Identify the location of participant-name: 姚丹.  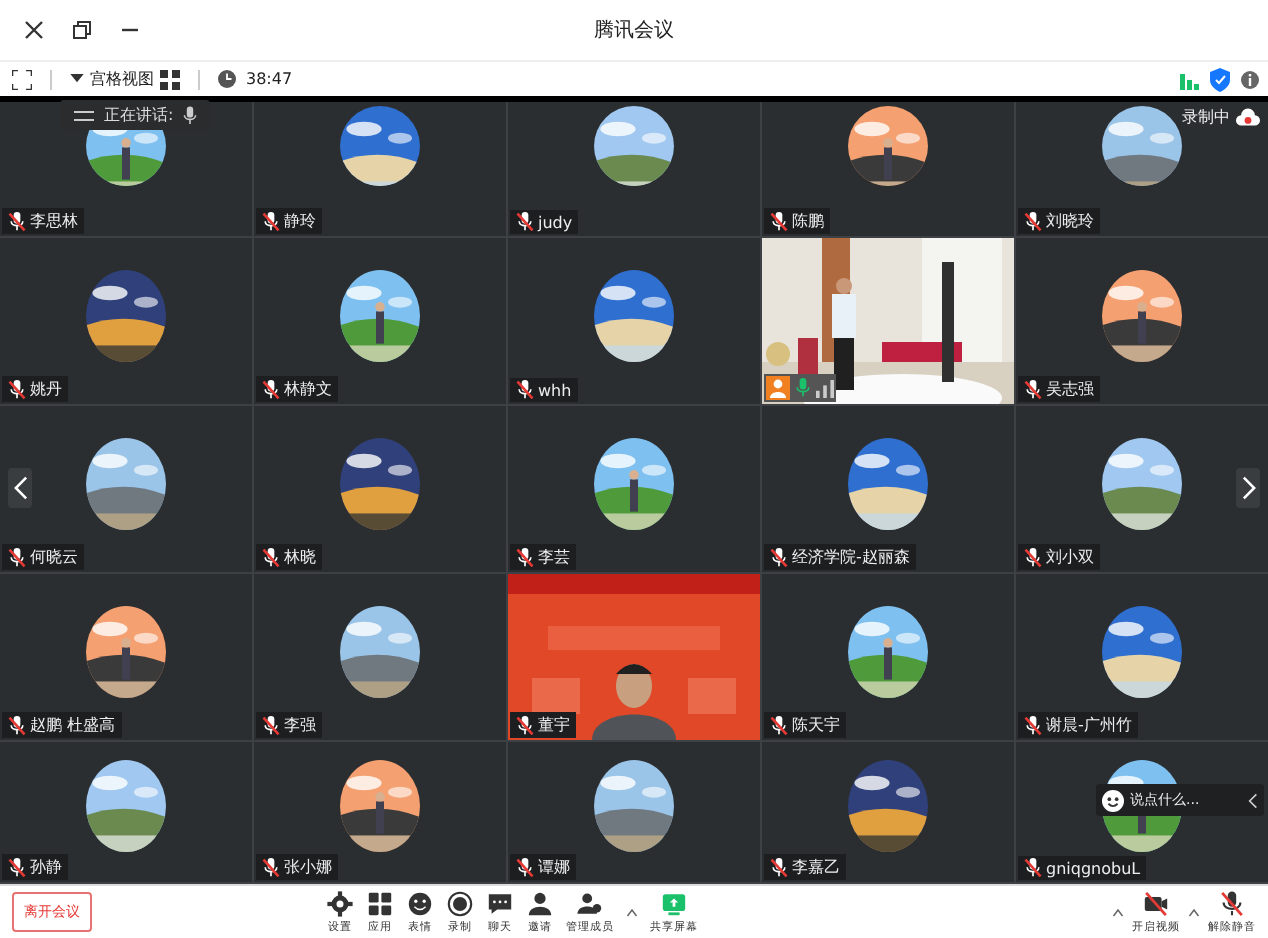
(46, 389).